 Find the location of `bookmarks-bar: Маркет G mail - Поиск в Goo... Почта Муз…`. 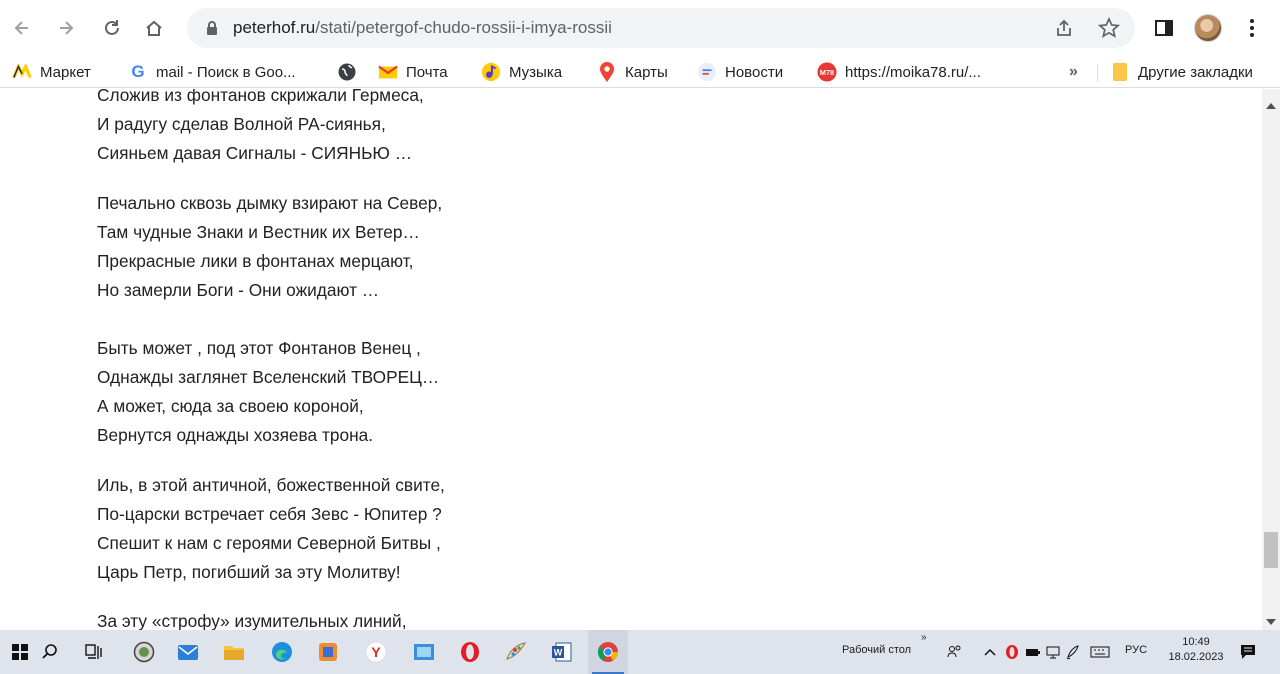

bookmarks-bar: Маркет G mail - Поиск в Goo... Почта Муз… is located at coordinates (640, 72).